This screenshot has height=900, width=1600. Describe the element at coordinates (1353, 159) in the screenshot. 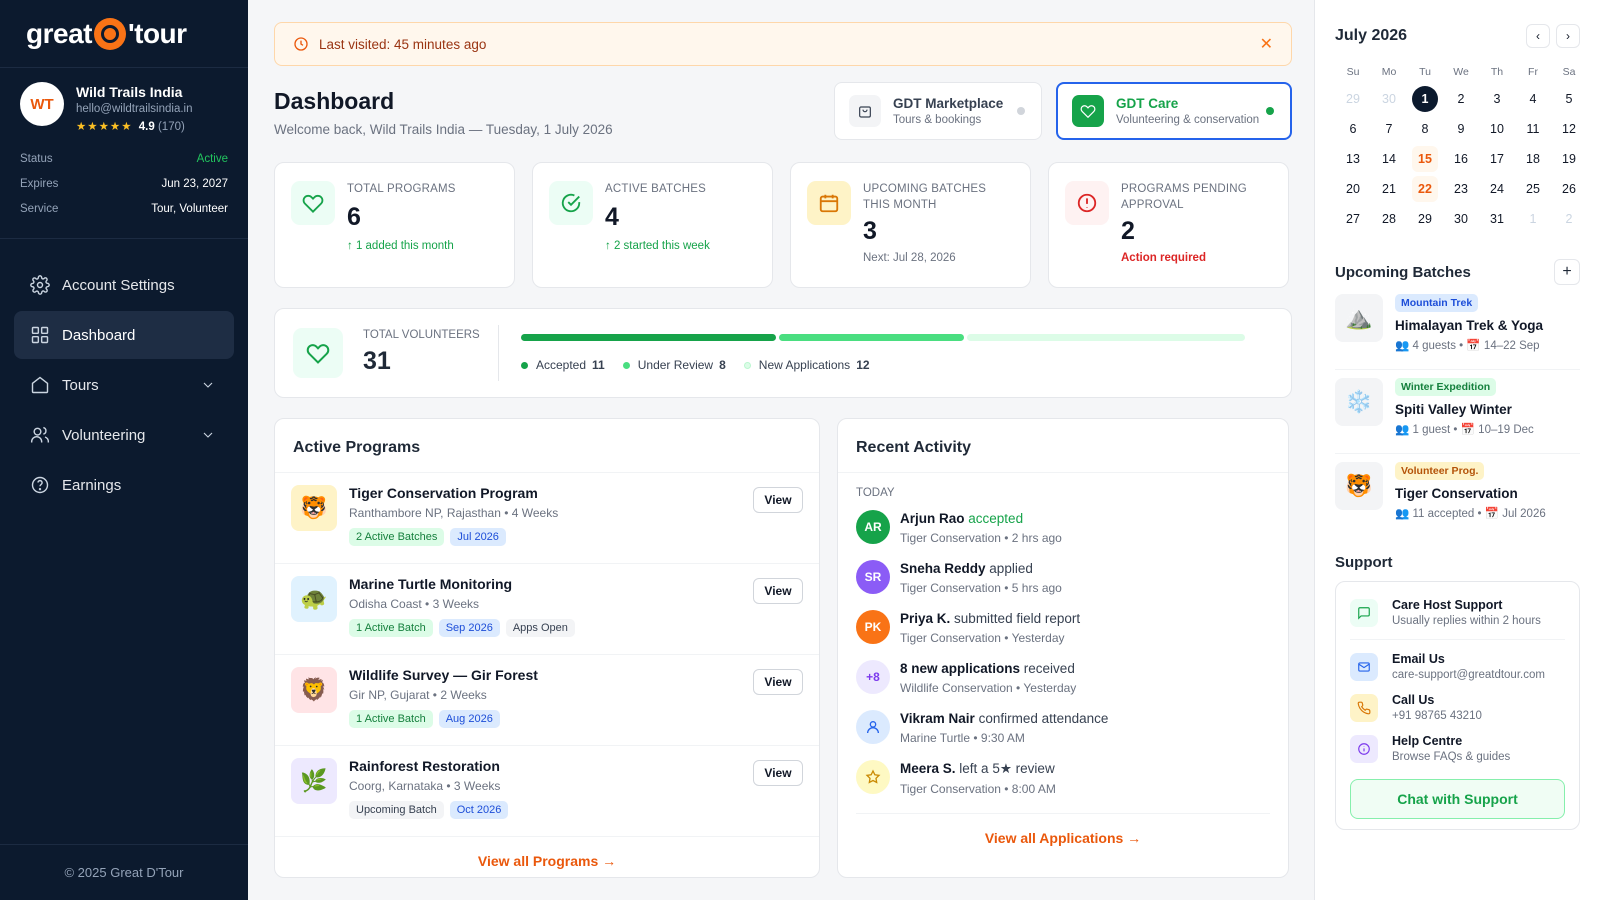

I see `calendar-day: 13` at that location.